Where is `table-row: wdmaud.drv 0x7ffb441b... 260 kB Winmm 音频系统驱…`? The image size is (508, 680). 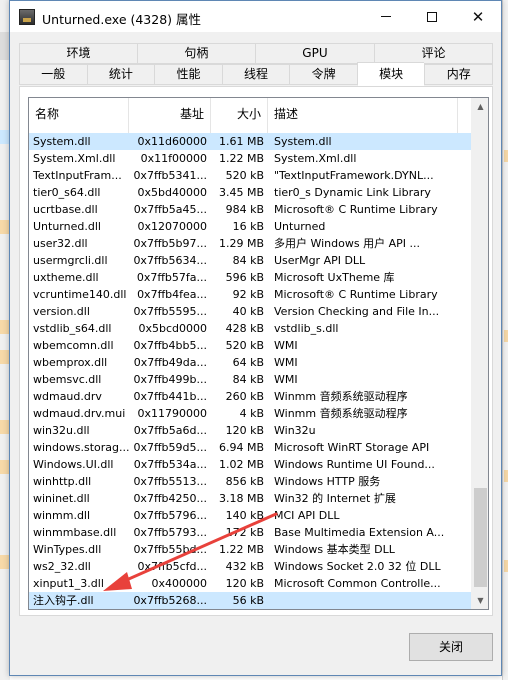 table-row: wdmaud.drv 0x7ffb441b... 260 kB Winmm 音频系统驱… is located at coordinates (250, 396).